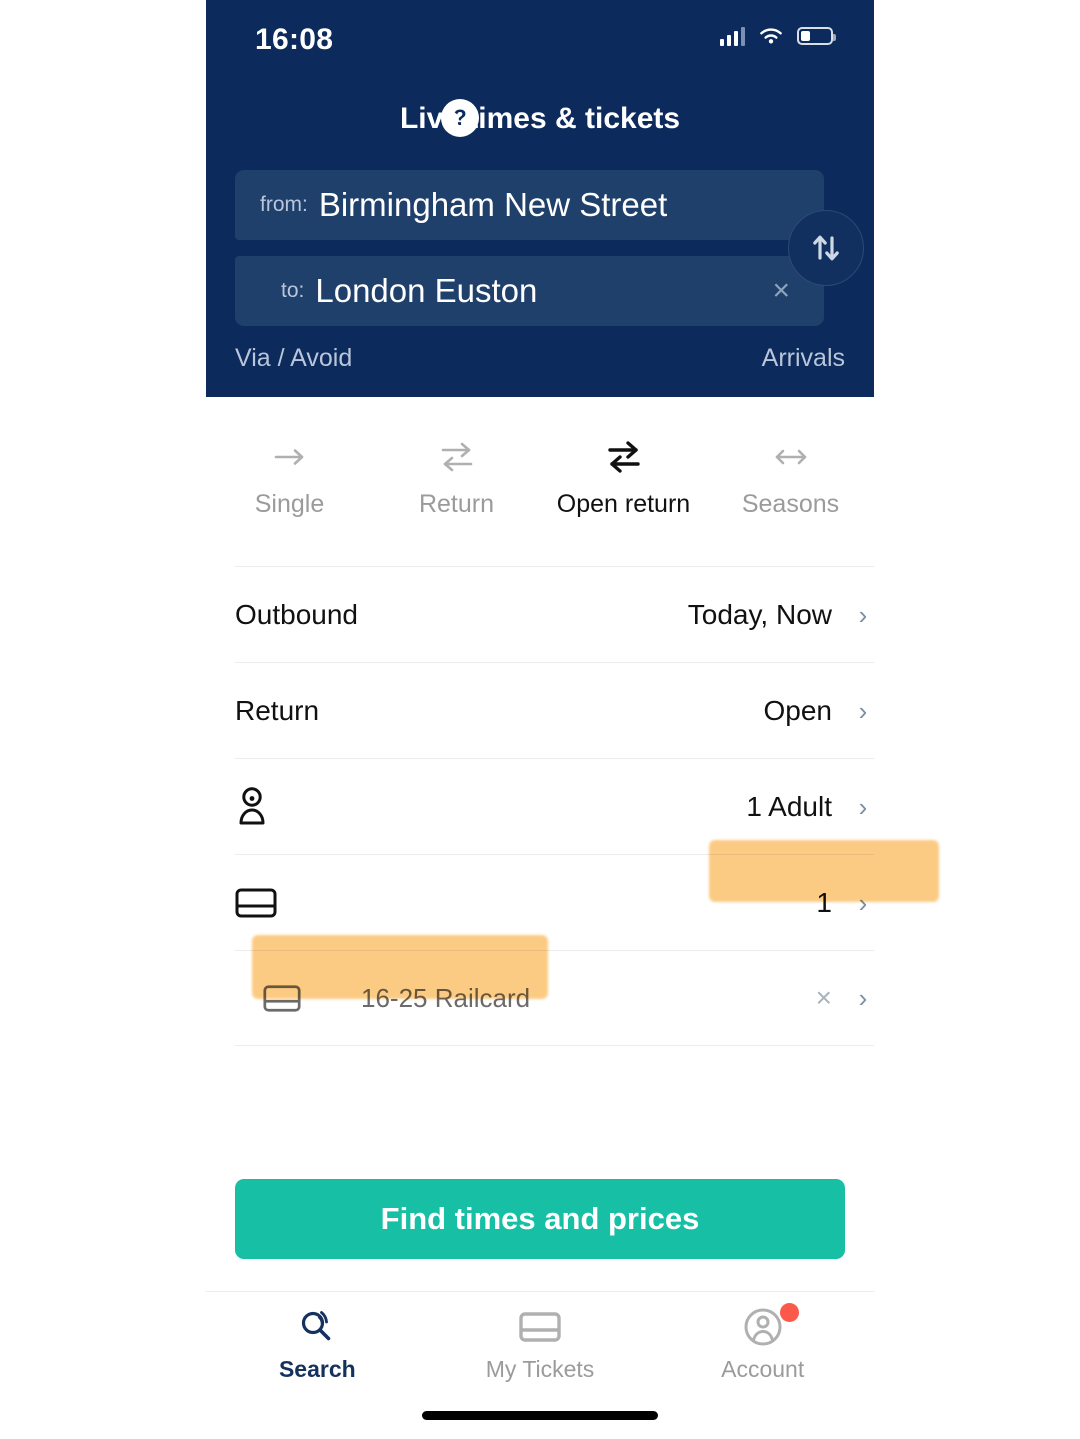  Describe the element at coordinates (790, 479) in the screenshot. I see `tab-seasons: Seasons` at that location.